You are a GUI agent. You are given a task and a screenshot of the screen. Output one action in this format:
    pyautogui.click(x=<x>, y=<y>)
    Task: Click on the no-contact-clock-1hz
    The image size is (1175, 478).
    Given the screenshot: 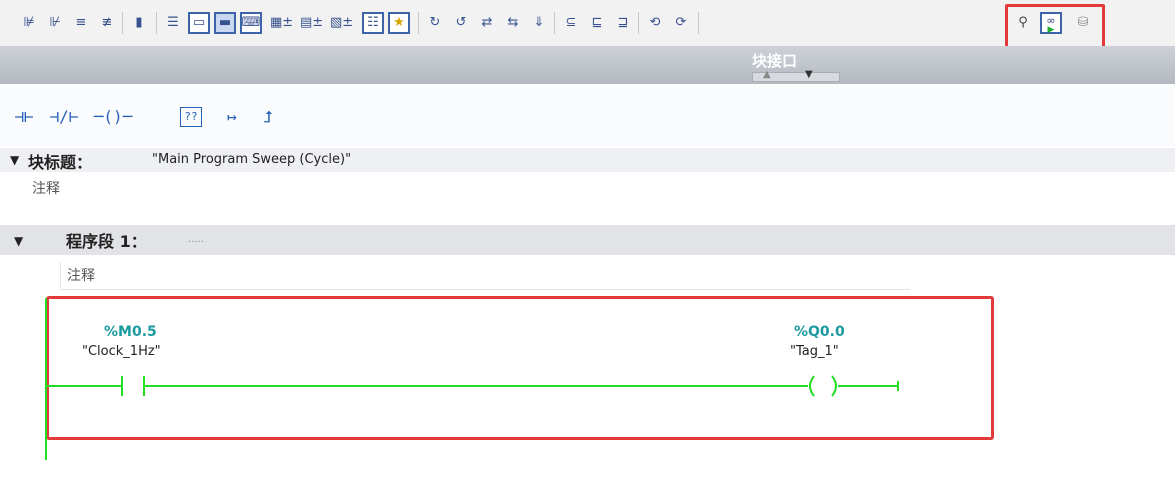 What is the action you would take?
    pyautogui.click(x=133, y=386)
    